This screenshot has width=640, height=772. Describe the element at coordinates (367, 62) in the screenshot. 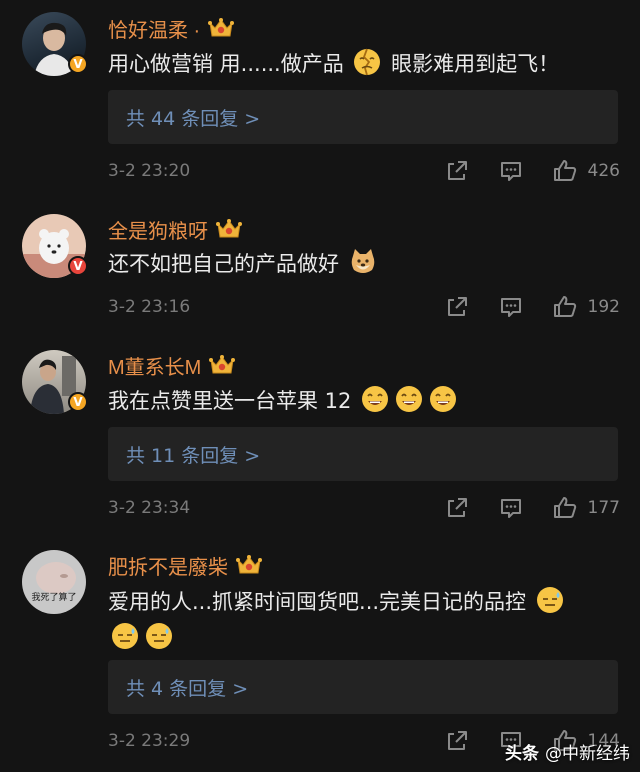

I see `broken-heart-face-icon` at that location.